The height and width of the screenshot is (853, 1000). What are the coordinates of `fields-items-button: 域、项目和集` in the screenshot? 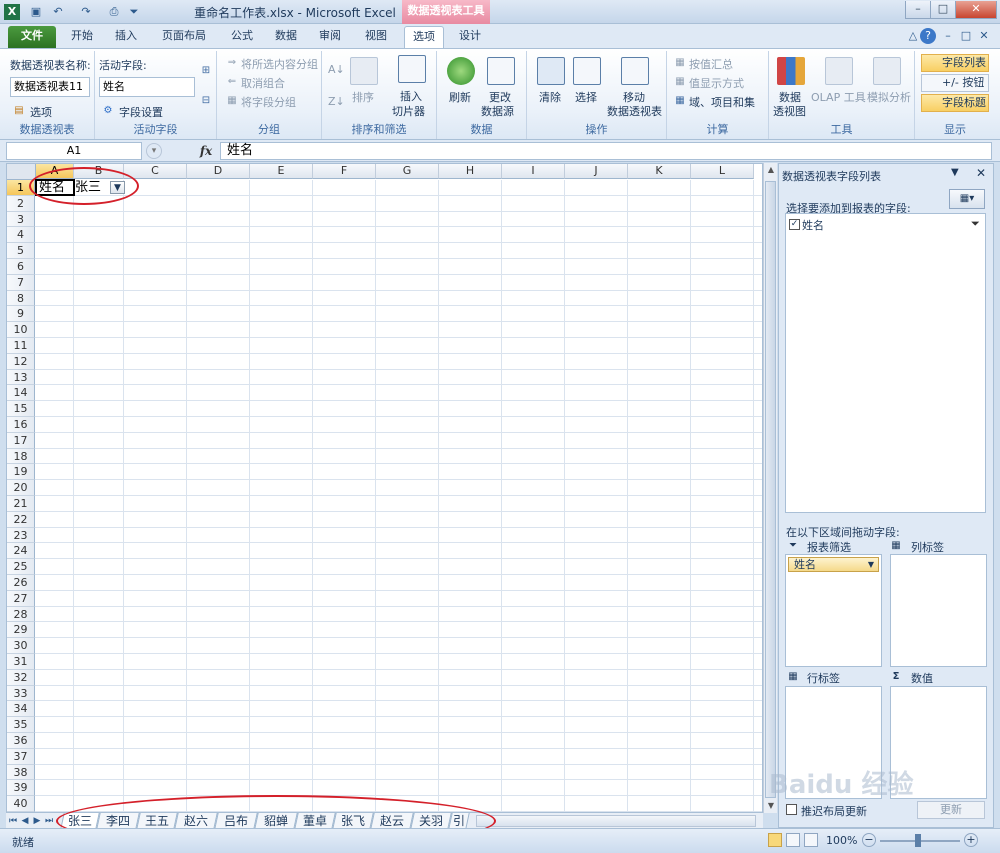 It's located at (722, 102).